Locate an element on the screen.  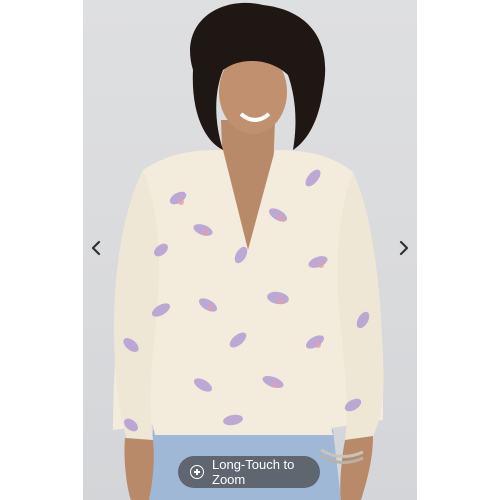
previous-image-button is located at coordinates (96, 248).